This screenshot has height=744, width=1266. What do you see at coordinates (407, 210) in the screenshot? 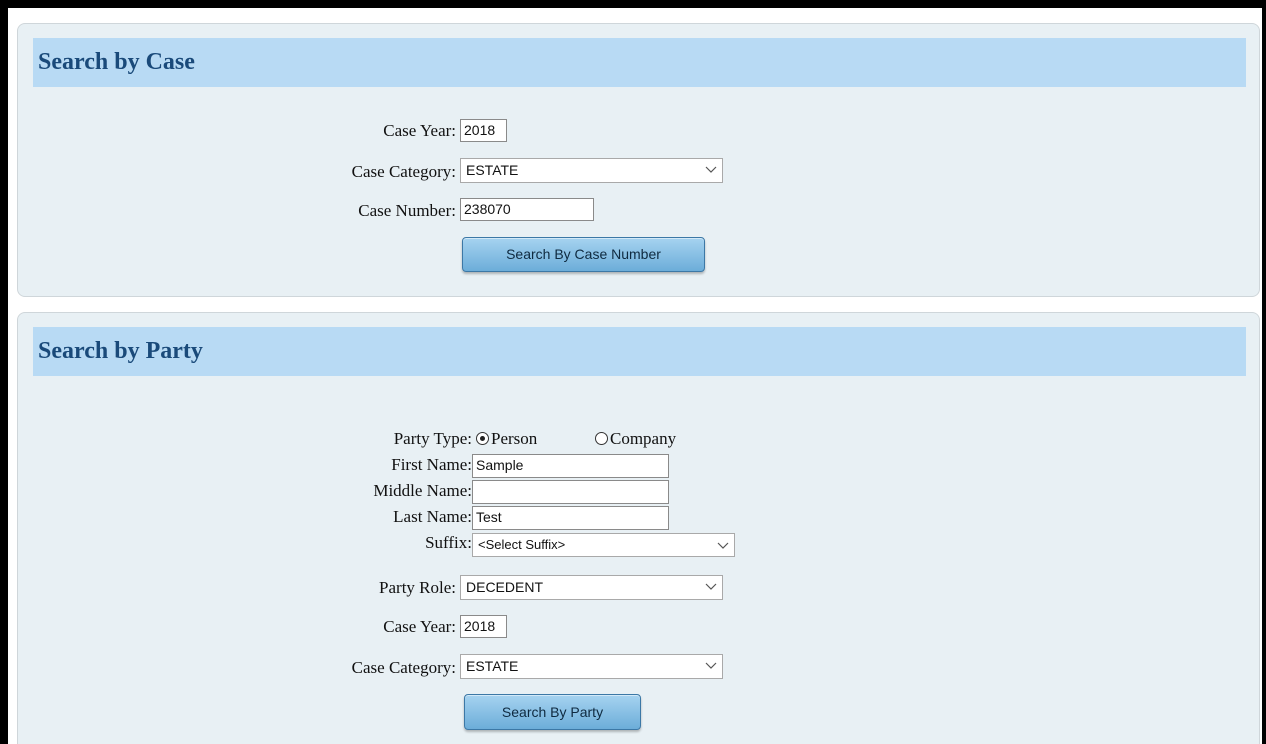
I see `case-number-label: Case Number:` at bounding box center [407, 210].